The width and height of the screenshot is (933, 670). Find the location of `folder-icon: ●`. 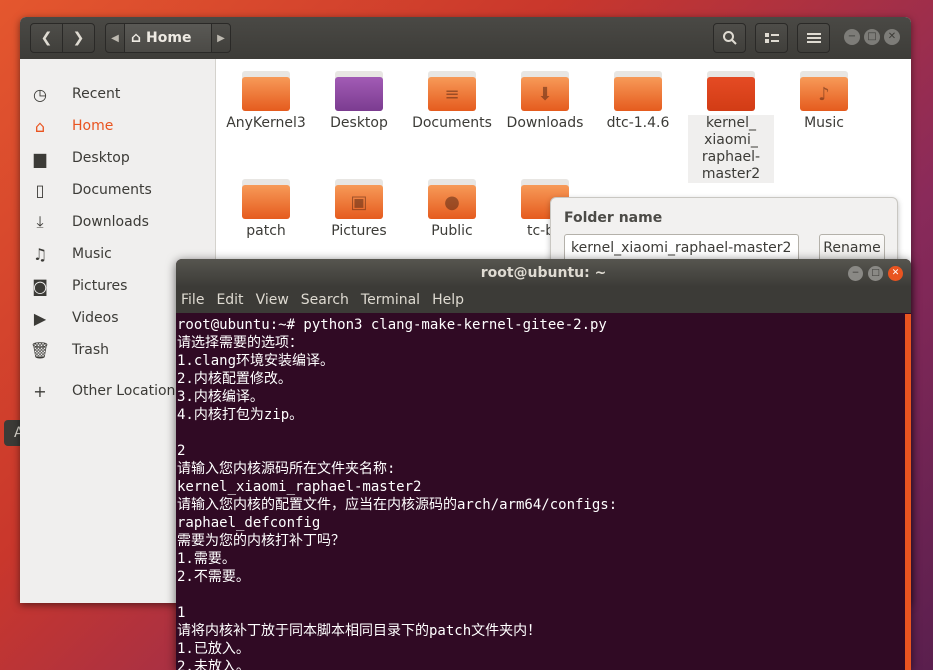

folder-icon: ● is located at coordinates (452, 199).